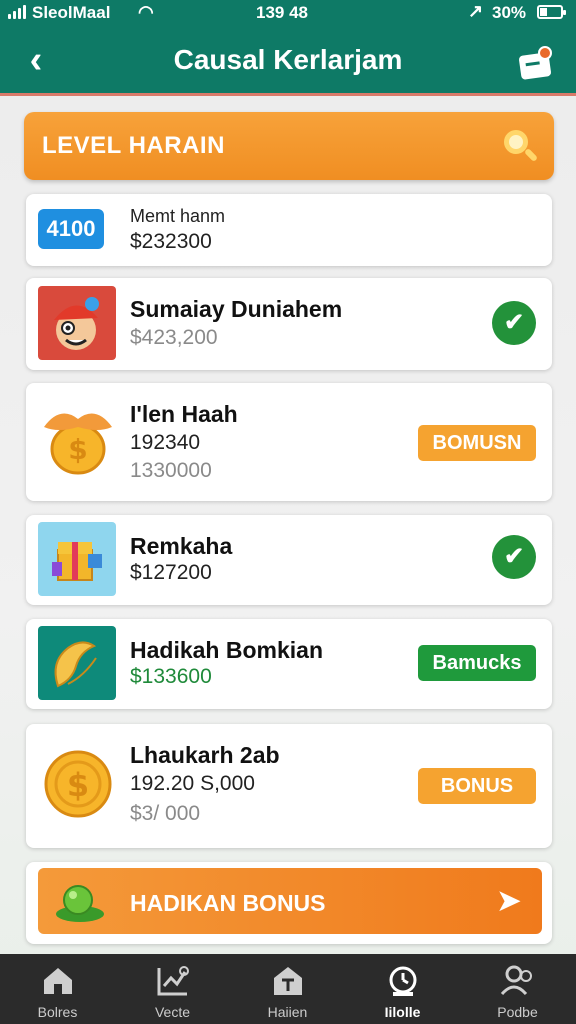  What do you see at coordinates (477, 786) in the screenshot?
I see `bonus-button: BONUS` at bounding box center [477, 786].